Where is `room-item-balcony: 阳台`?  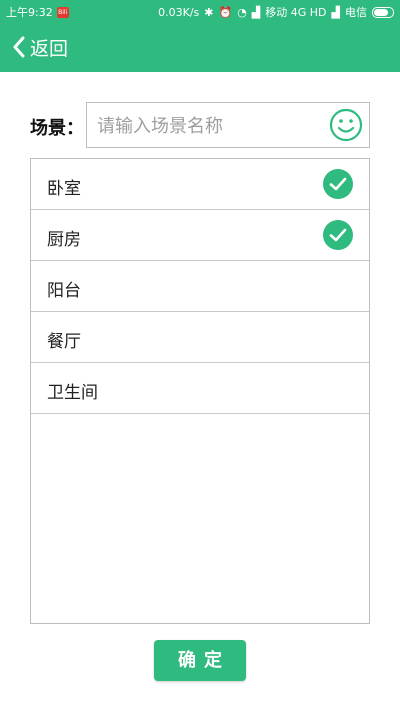 room-item-balcony: 阳台 is located at coordinates (200, 286).